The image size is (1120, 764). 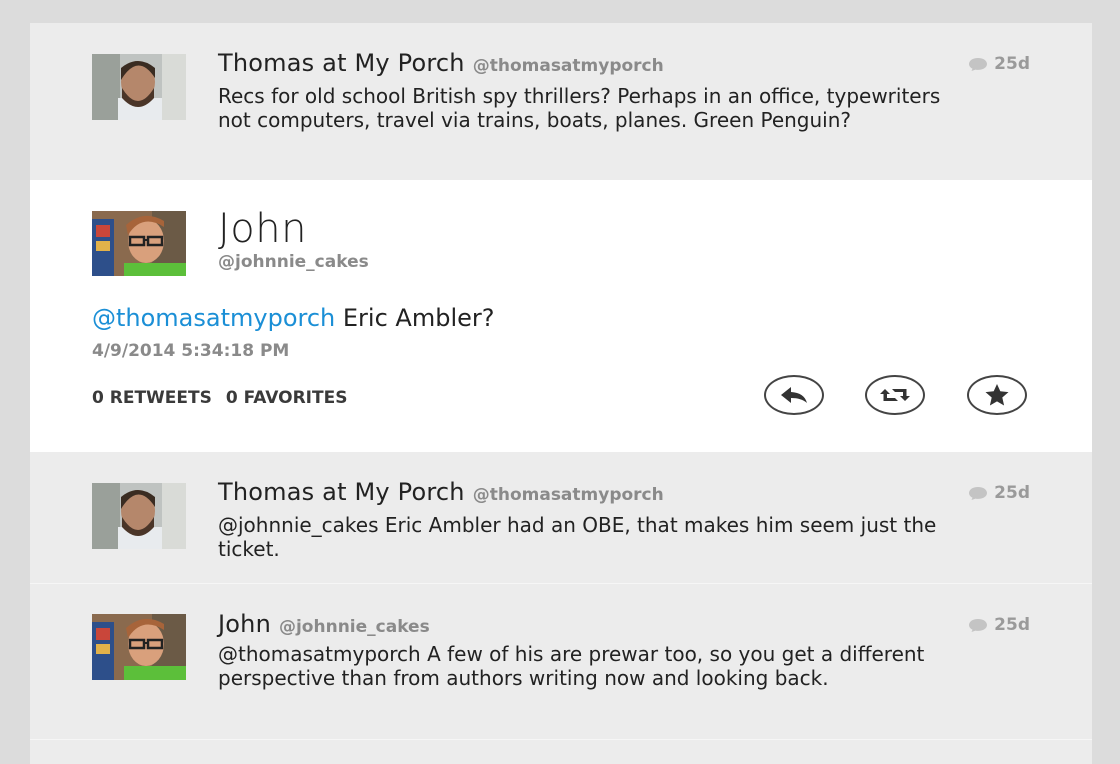 What do you see at coordinates (287, 398) in the screenshot?
I see `favorites-count: 0 FAVORITES` at bounding box center [287, 398].